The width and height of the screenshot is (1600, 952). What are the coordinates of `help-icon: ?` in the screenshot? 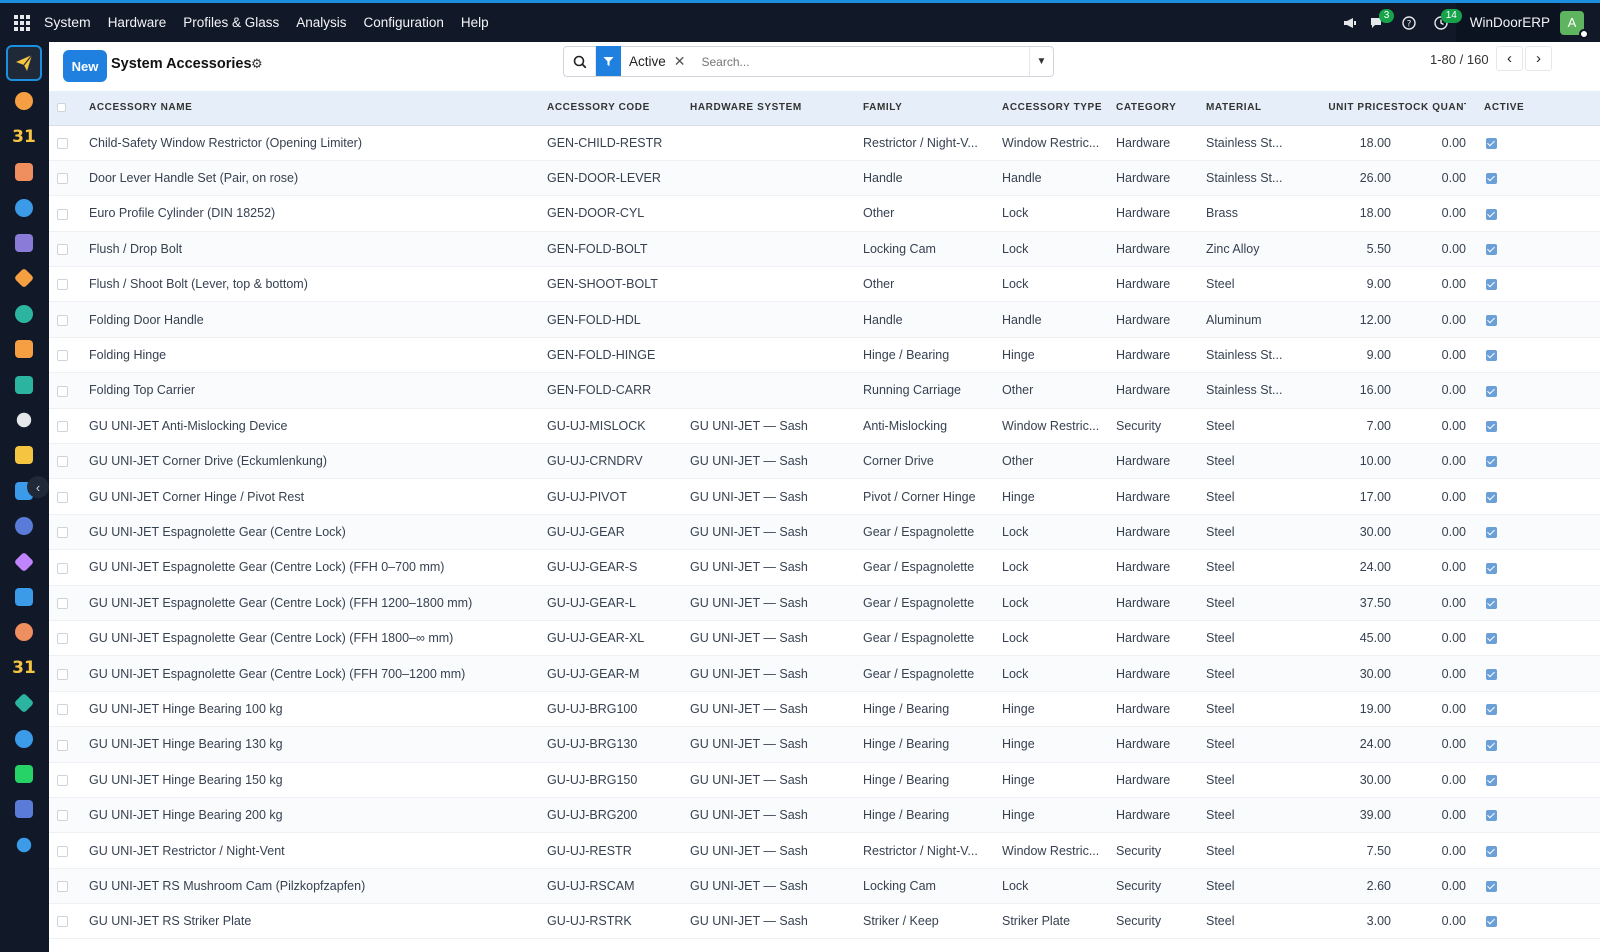 It's located at (1409, 22).